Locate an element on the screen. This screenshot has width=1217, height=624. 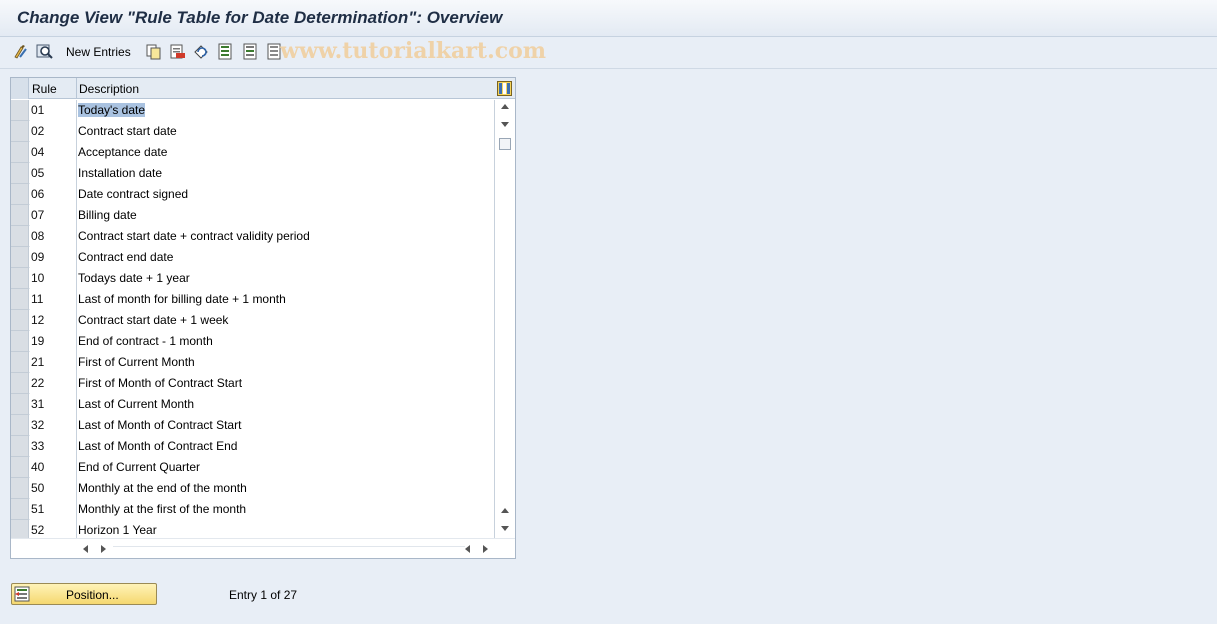
rule-cell: 10 is located at coordinates (53, 278).